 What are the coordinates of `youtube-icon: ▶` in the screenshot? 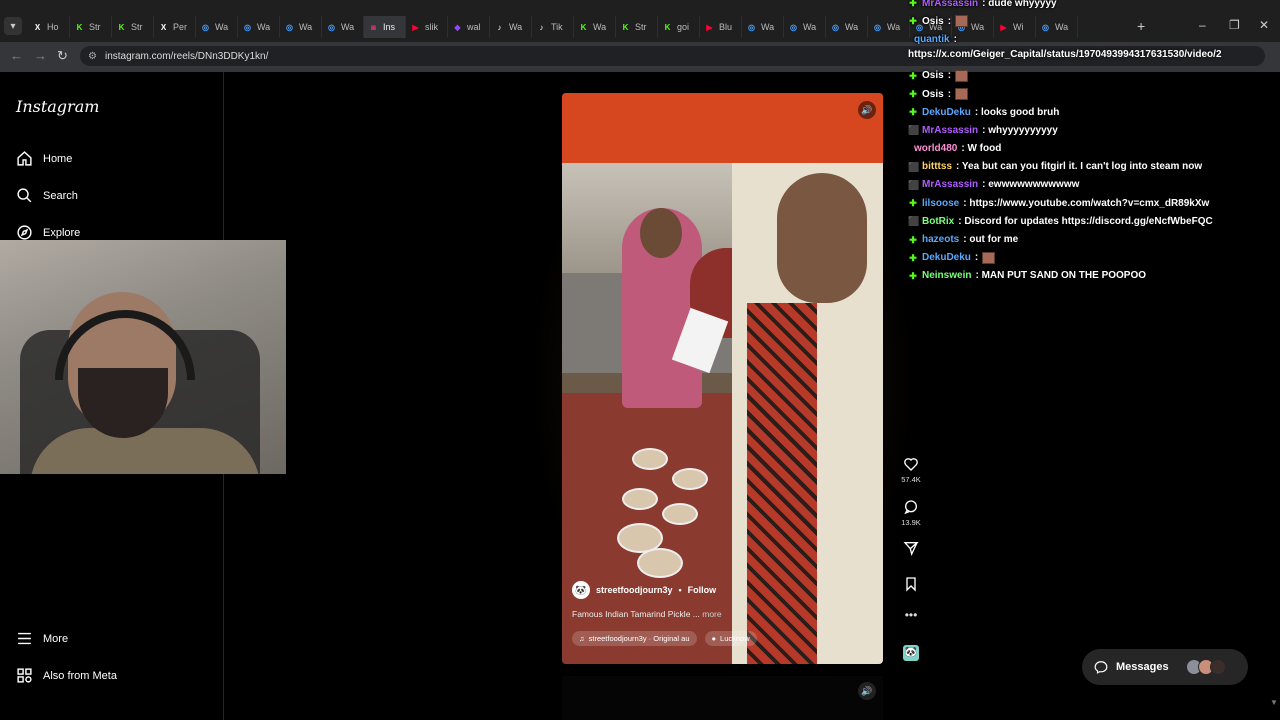 It's located at (415, 27).